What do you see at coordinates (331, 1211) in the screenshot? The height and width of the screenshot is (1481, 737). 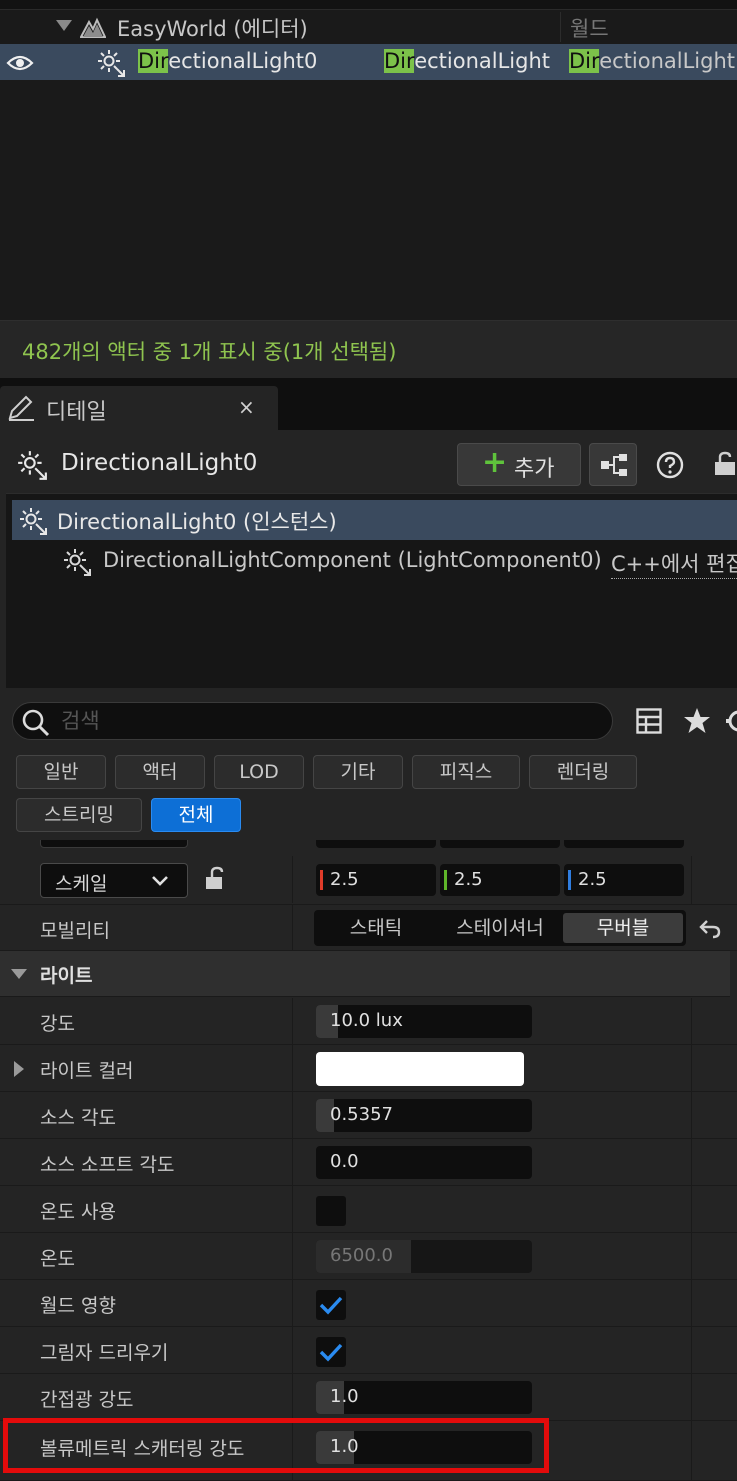 I see `use-temperature-checkbox` at bounding box center [331, 1211].